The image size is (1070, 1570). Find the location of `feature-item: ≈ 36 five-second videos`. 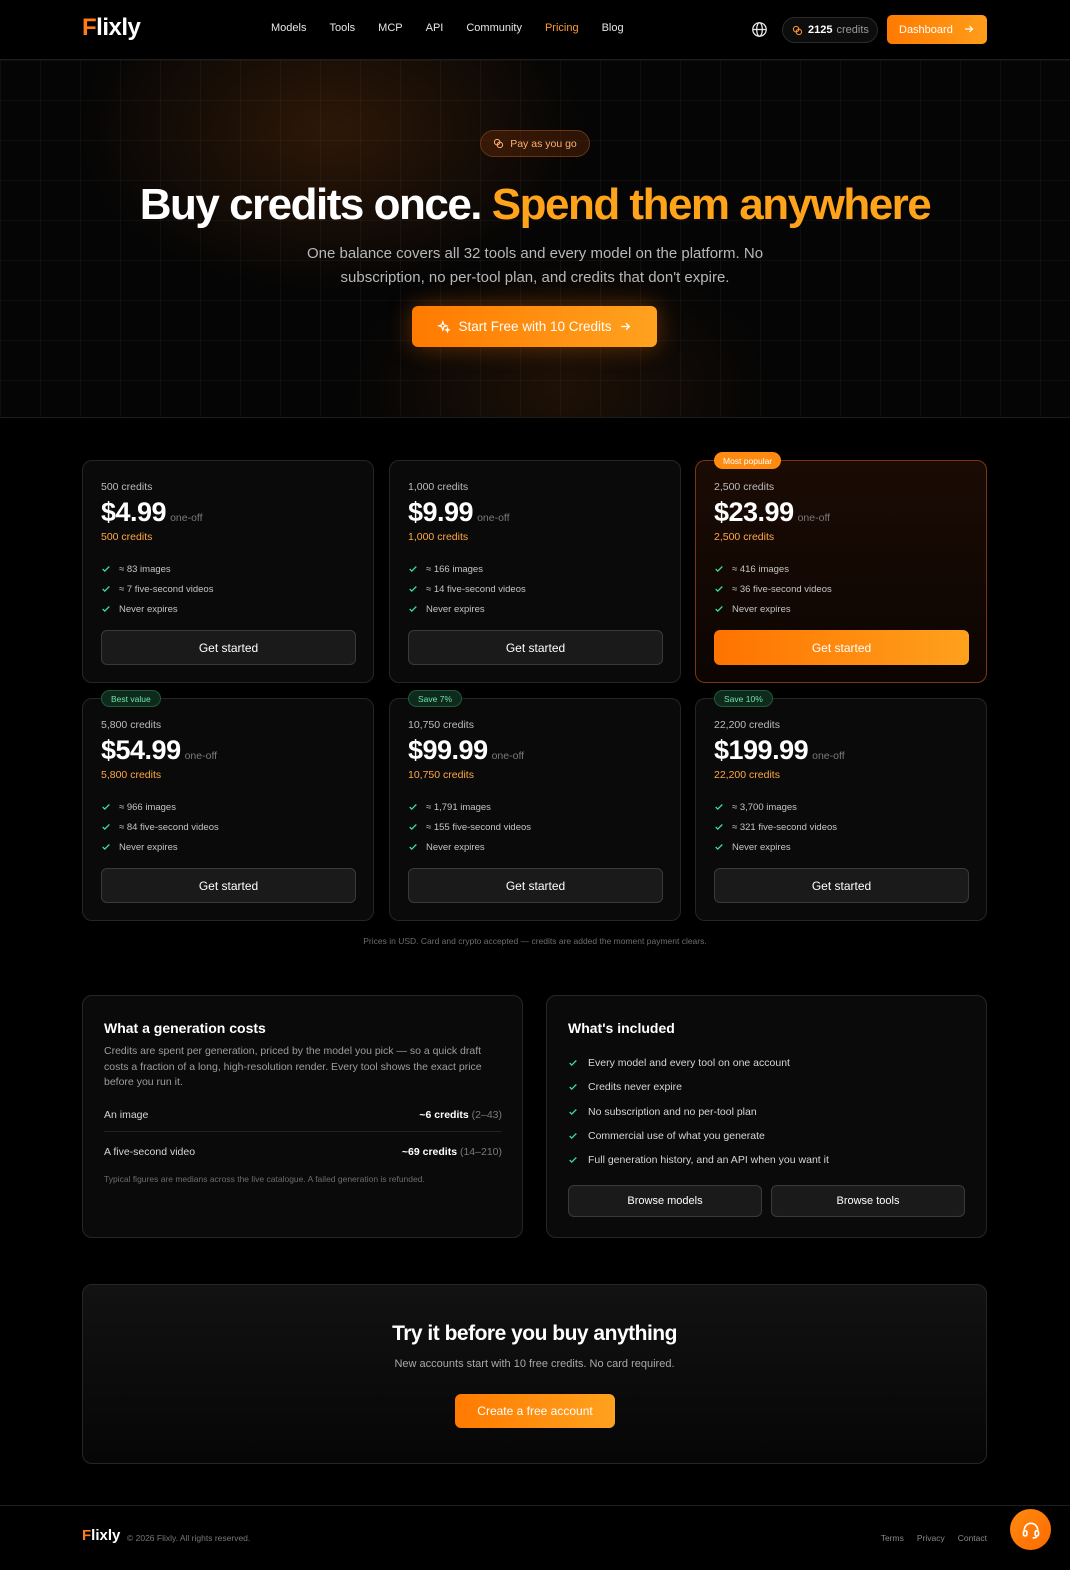

feature-item: ≈ 36 five-second videos is located at coordinates (773, 589).